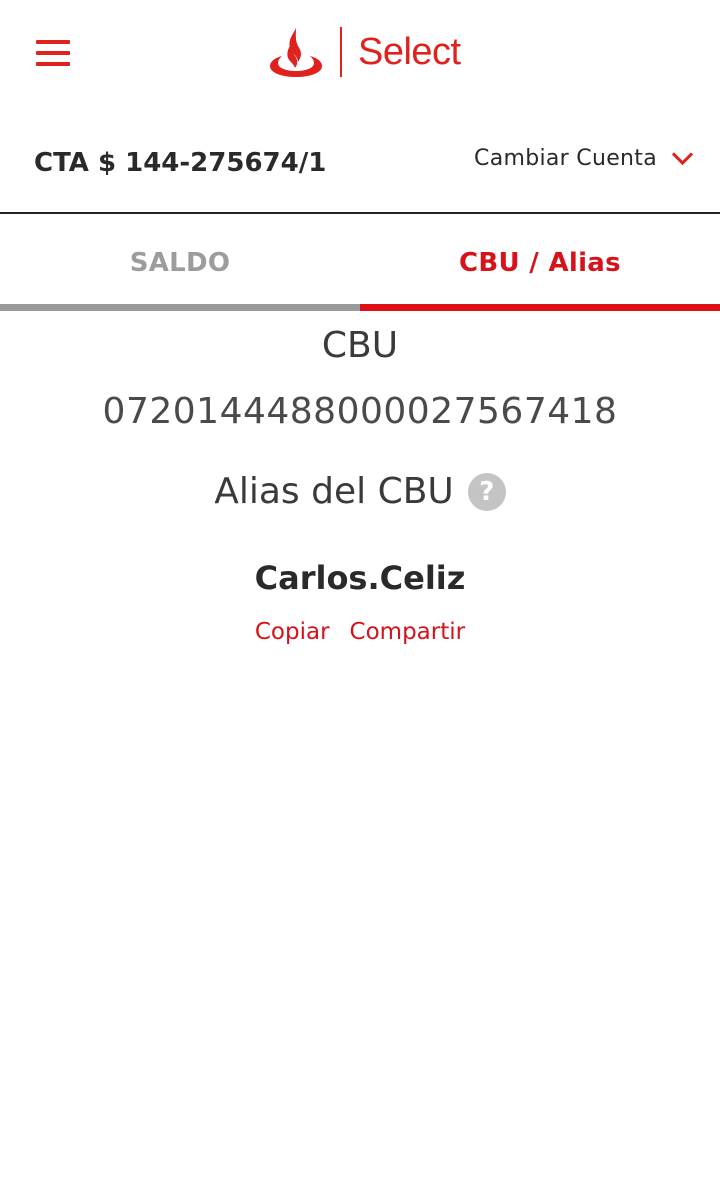 Image resolution: width=720 pixels, height=1204 pixels. What do you see at coordinates (408, 632) in the screenshot?
I see `share-button: Compartir` at bounding box center [408, 632].